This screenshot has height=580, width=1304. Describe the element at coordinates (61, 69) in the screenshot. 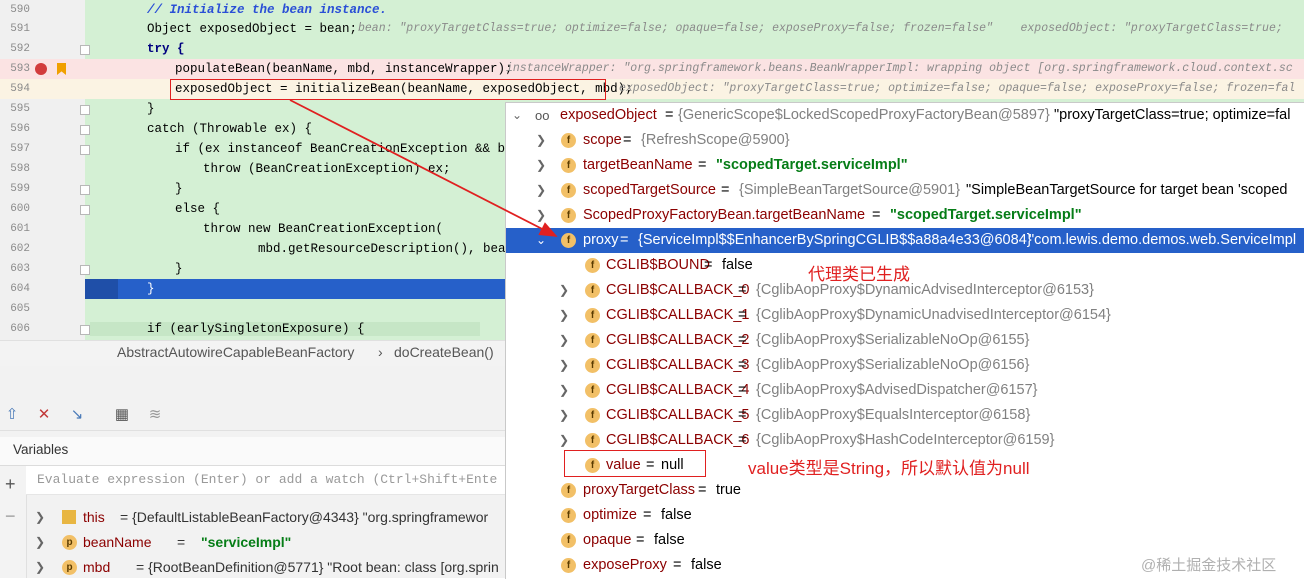

I see `bookmark-icon` at that location.